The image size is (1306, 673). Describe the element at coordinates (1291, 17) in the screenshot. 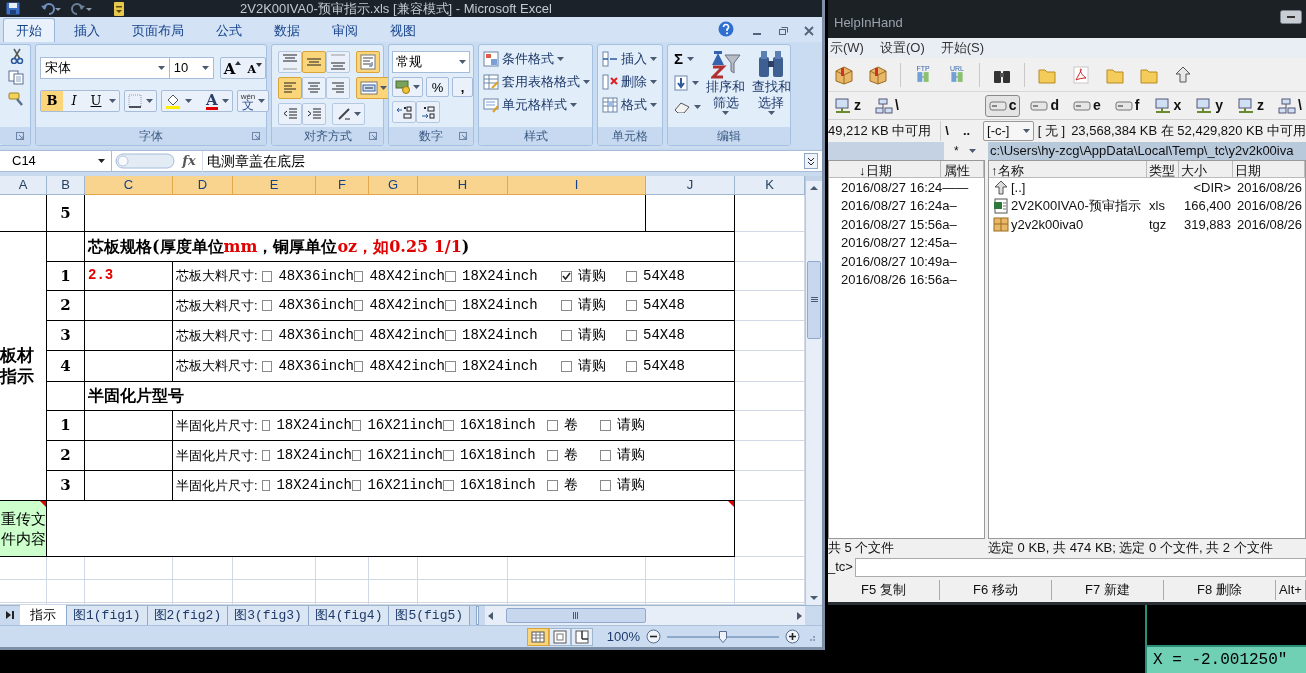

I see `minimize-icon` at that location.